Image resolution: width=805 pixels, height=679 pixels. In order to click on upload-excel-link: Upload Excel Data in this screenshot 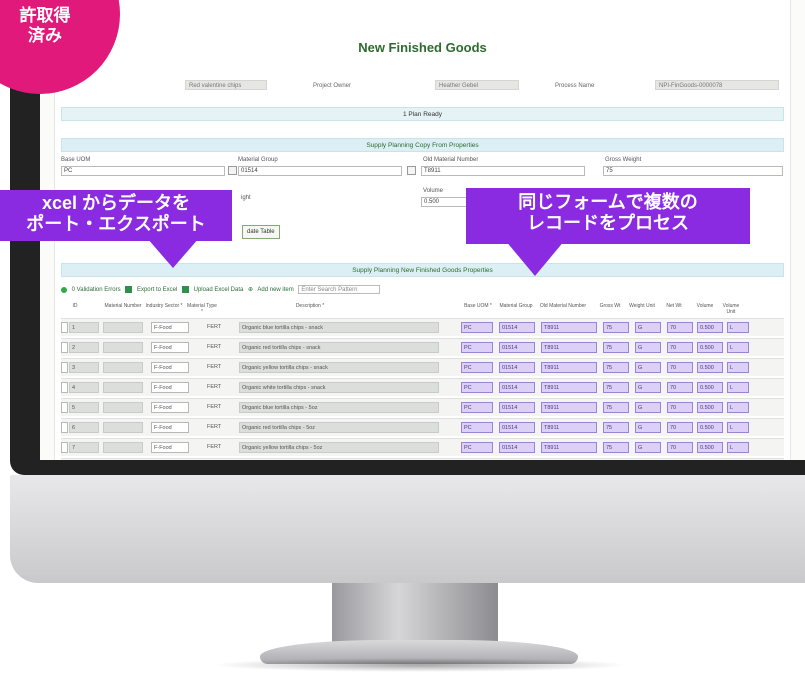, I will do `click(219, 290)`.